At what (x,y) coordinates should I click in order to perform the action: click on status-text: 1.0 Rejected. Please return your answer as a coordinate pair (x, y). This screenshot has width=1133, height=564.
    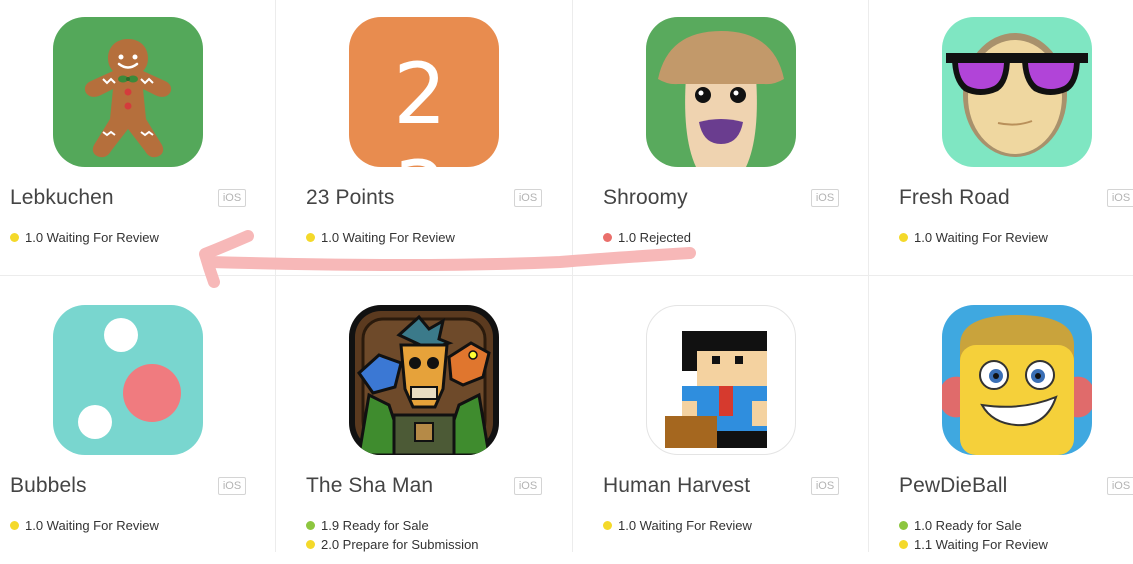
    Looking at the image, I should click on (654, 237).